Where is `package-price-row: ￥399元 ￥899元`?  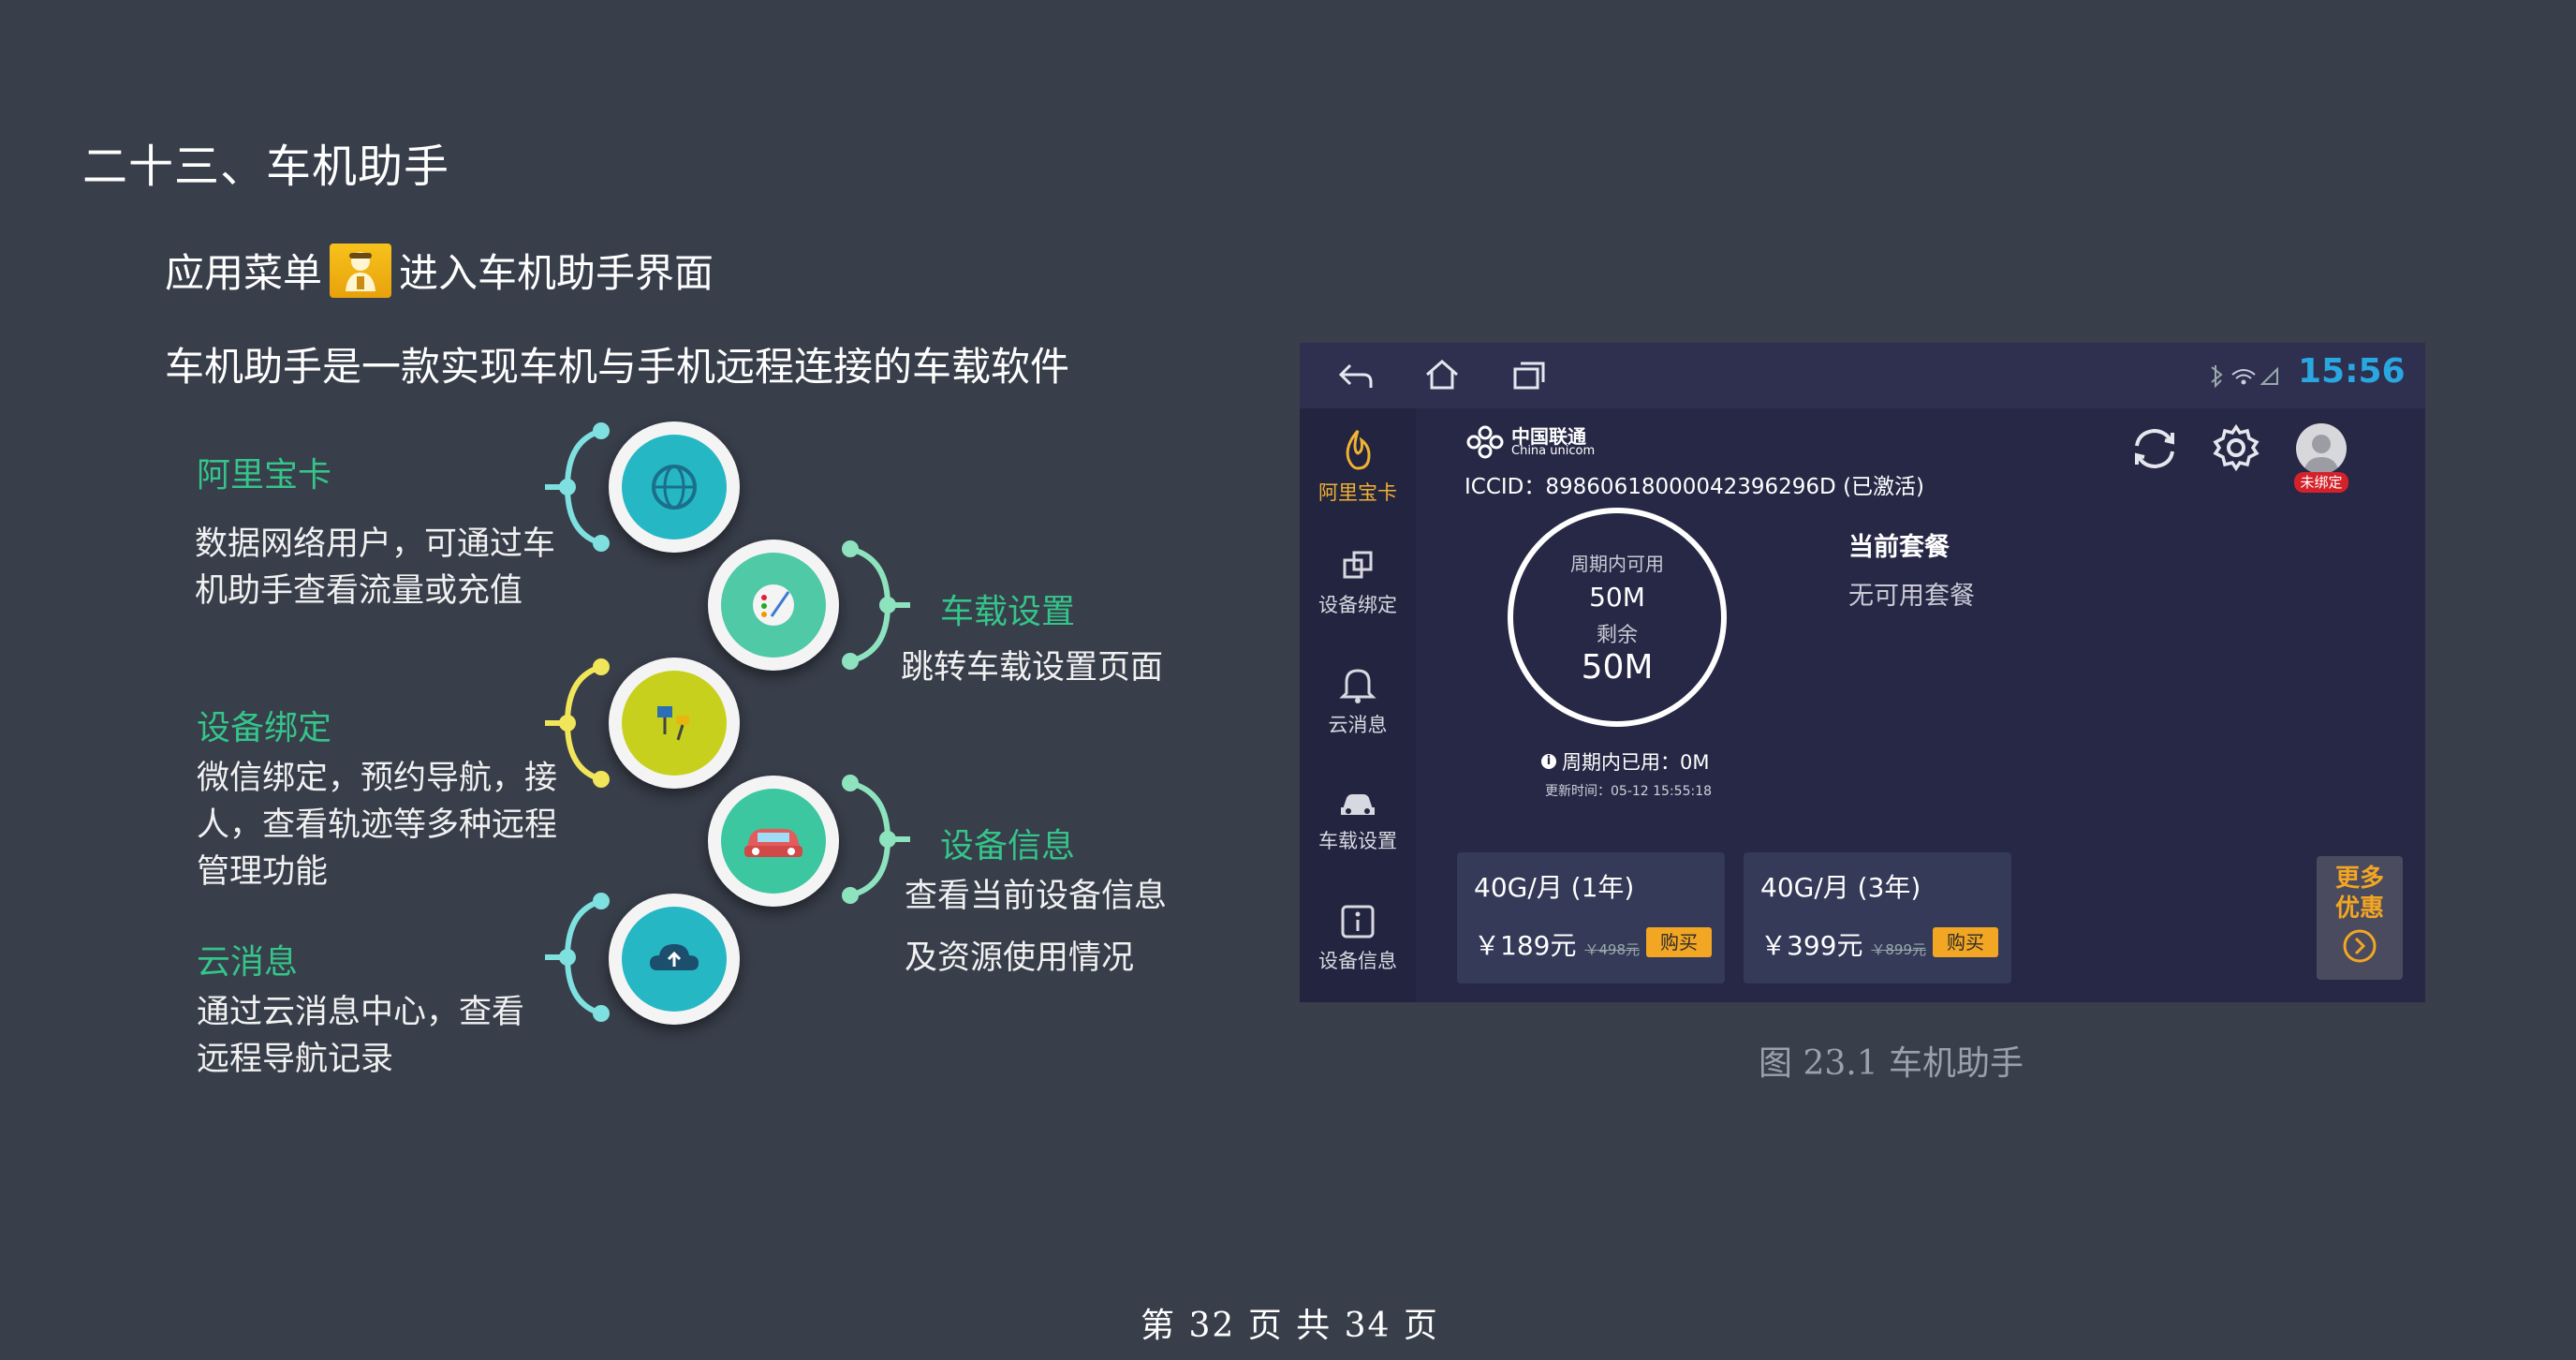
package-price-row: ￥399元 ￥899元 is located at coordinates (1843, 944).